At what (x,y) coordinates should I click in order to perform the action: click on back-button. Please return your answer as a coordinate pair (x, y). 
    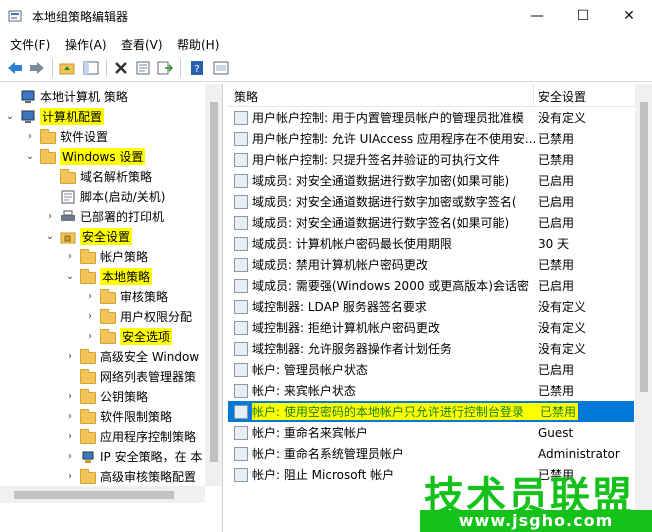
    Looking at the image, I should click on (15, 68).